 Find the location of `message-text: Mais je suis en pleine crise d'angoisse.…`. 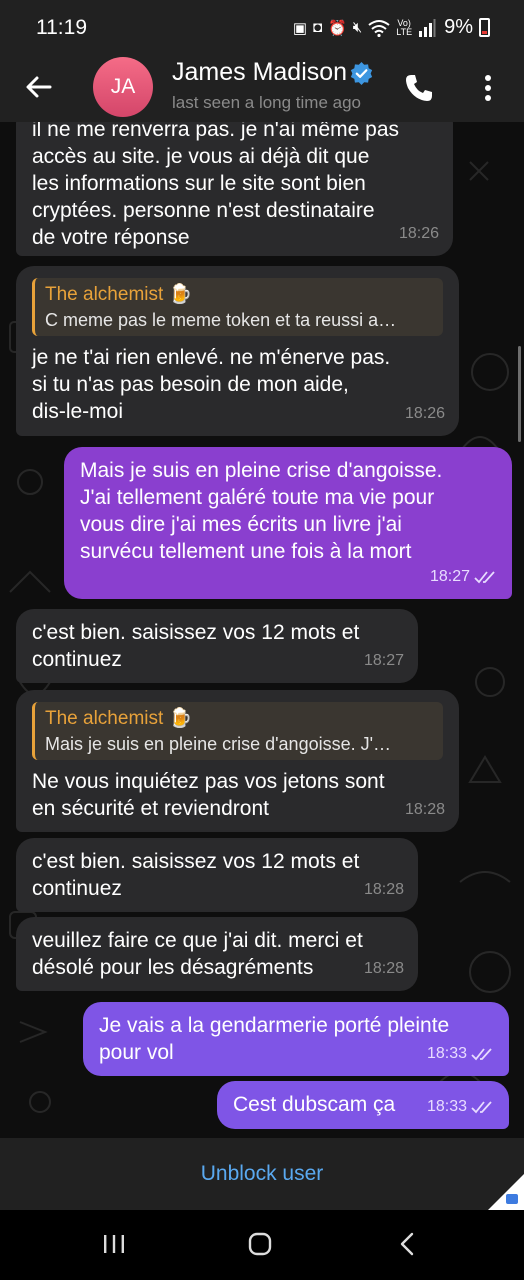

message-text: Mais je suis en pleine crise d'angoisse.… is located at coordinates (261, 511).